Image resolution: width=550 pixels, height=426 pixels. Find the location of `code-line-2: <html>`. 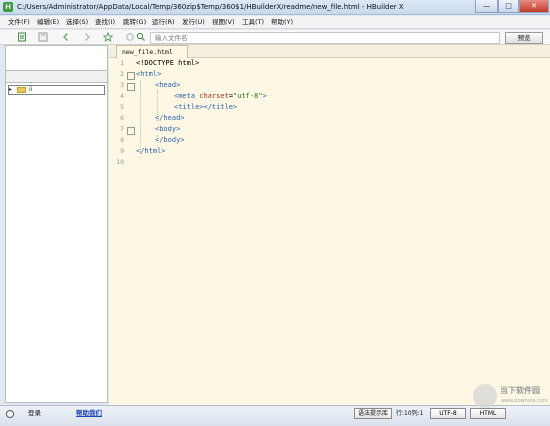

code-line-2: <html> is located at coordinates (149, 74).